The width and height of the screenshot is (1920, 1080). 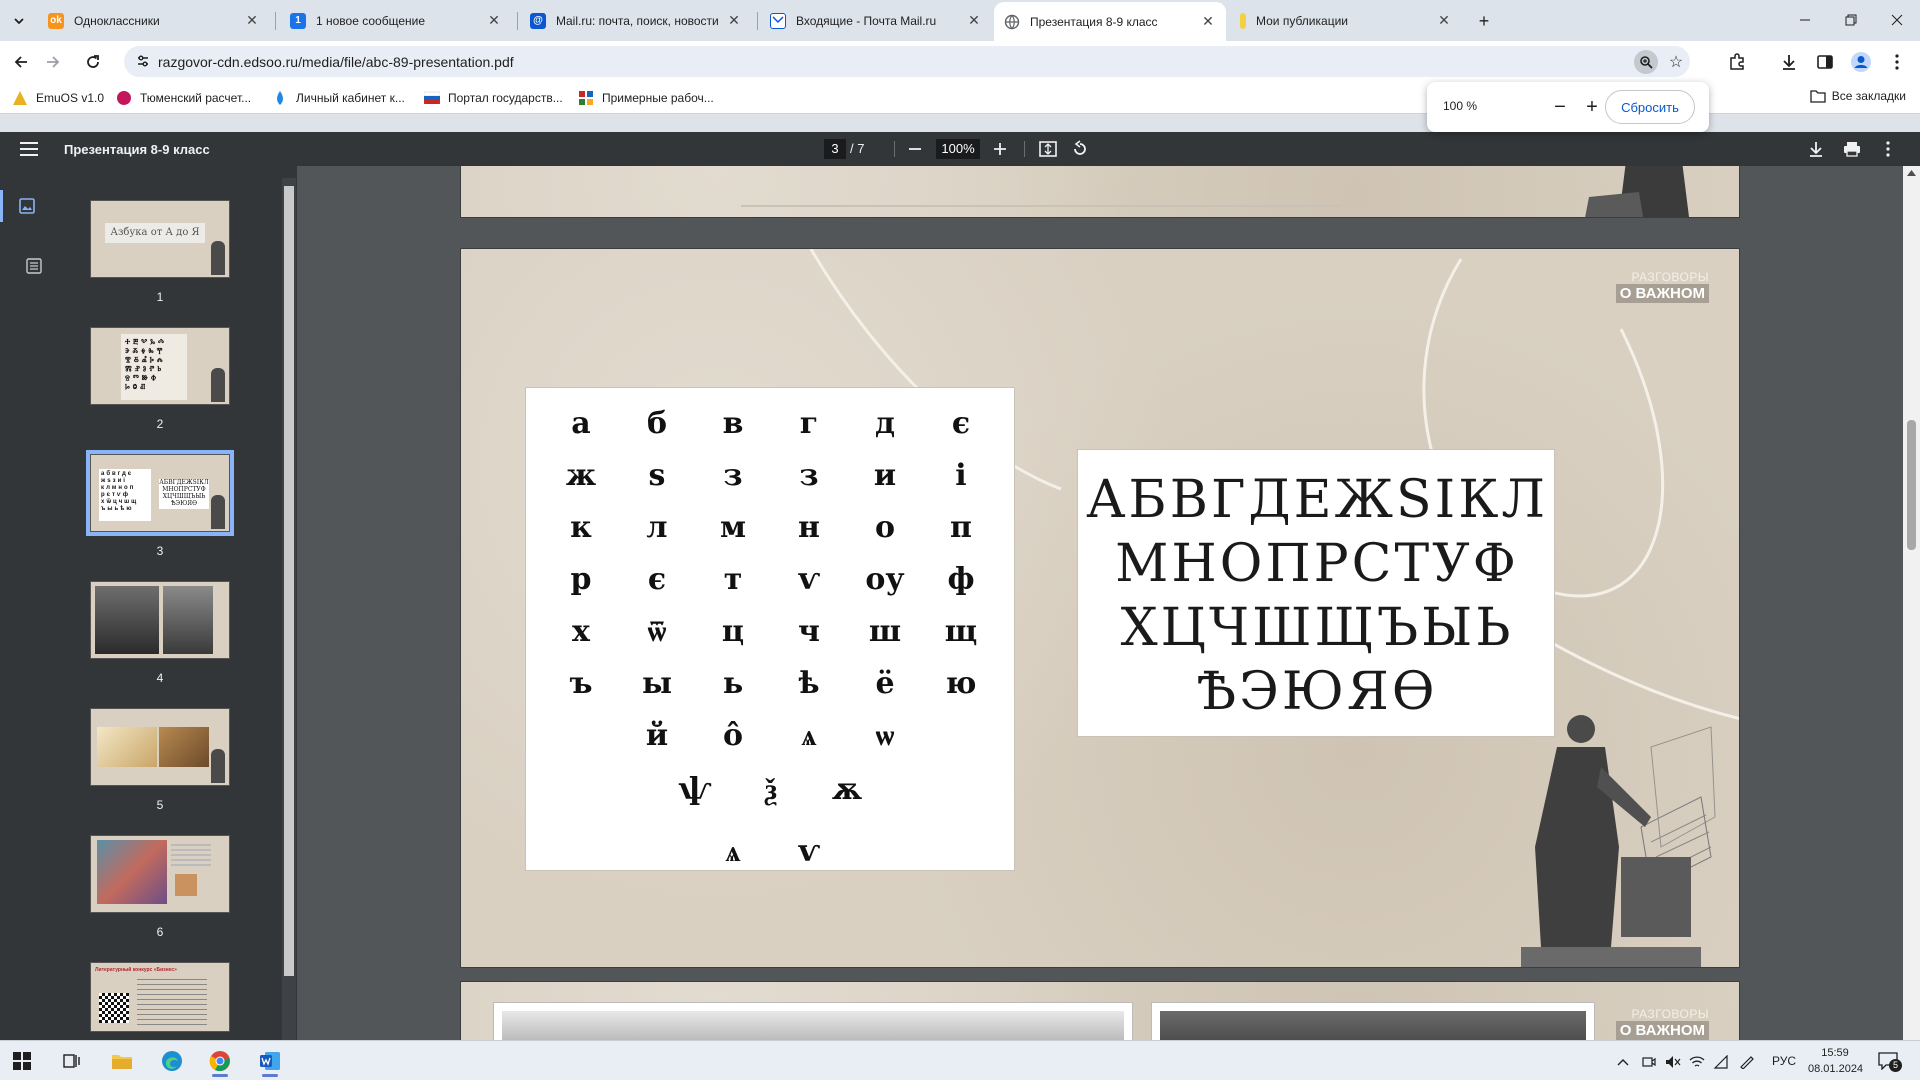 I want to click on zoom-input: 100%, so click(x=958, y=149).